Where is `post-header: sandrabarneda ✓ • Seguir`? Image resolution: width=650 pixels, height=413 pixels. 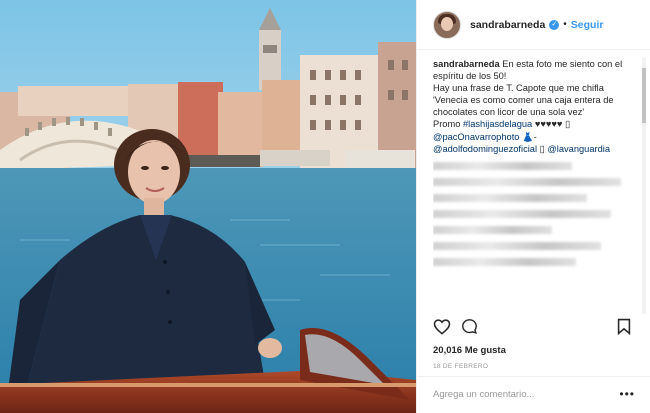
post-header: sandrabarneda ✓ • Seguir is located at coordinates (533, 25).